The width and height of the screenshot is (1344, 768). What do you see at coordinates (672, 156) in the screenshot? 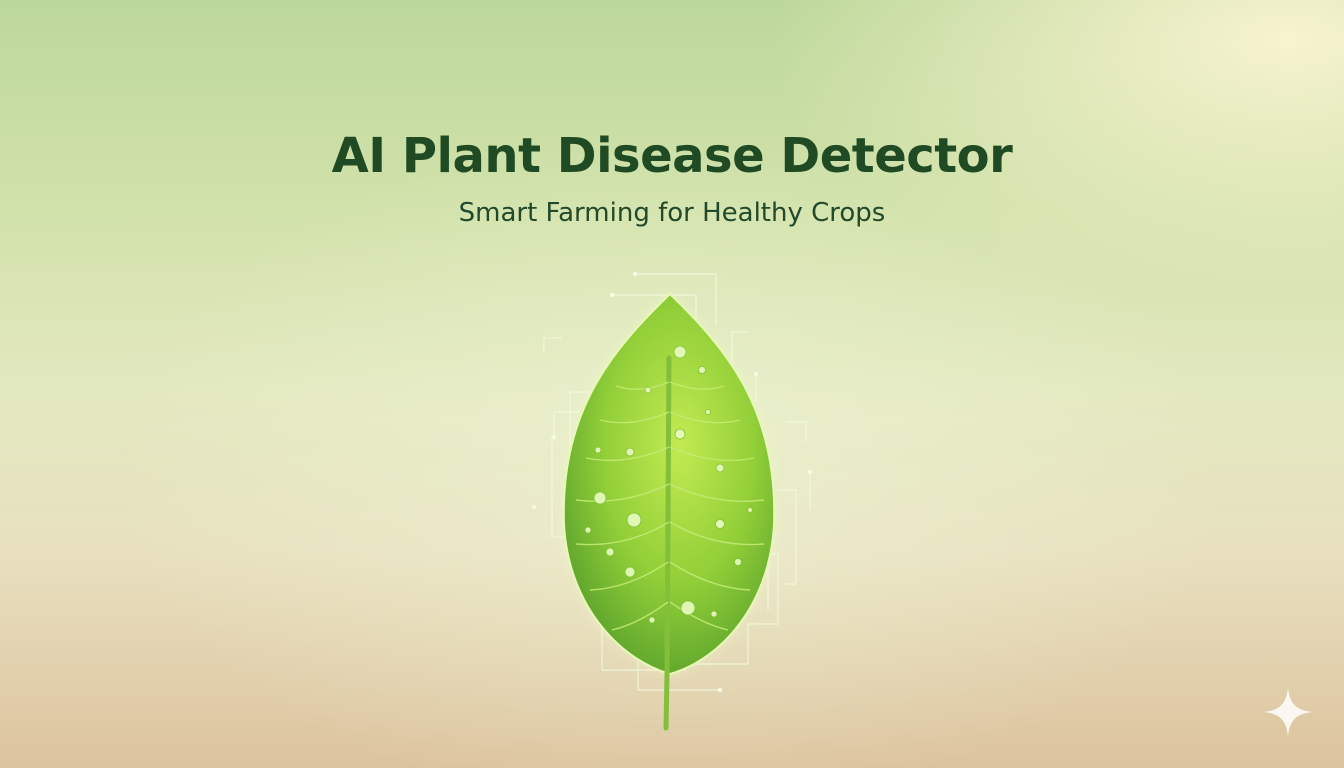
I see `page-title: AI Plant Disease Detector` at bounding box center [672, 156].